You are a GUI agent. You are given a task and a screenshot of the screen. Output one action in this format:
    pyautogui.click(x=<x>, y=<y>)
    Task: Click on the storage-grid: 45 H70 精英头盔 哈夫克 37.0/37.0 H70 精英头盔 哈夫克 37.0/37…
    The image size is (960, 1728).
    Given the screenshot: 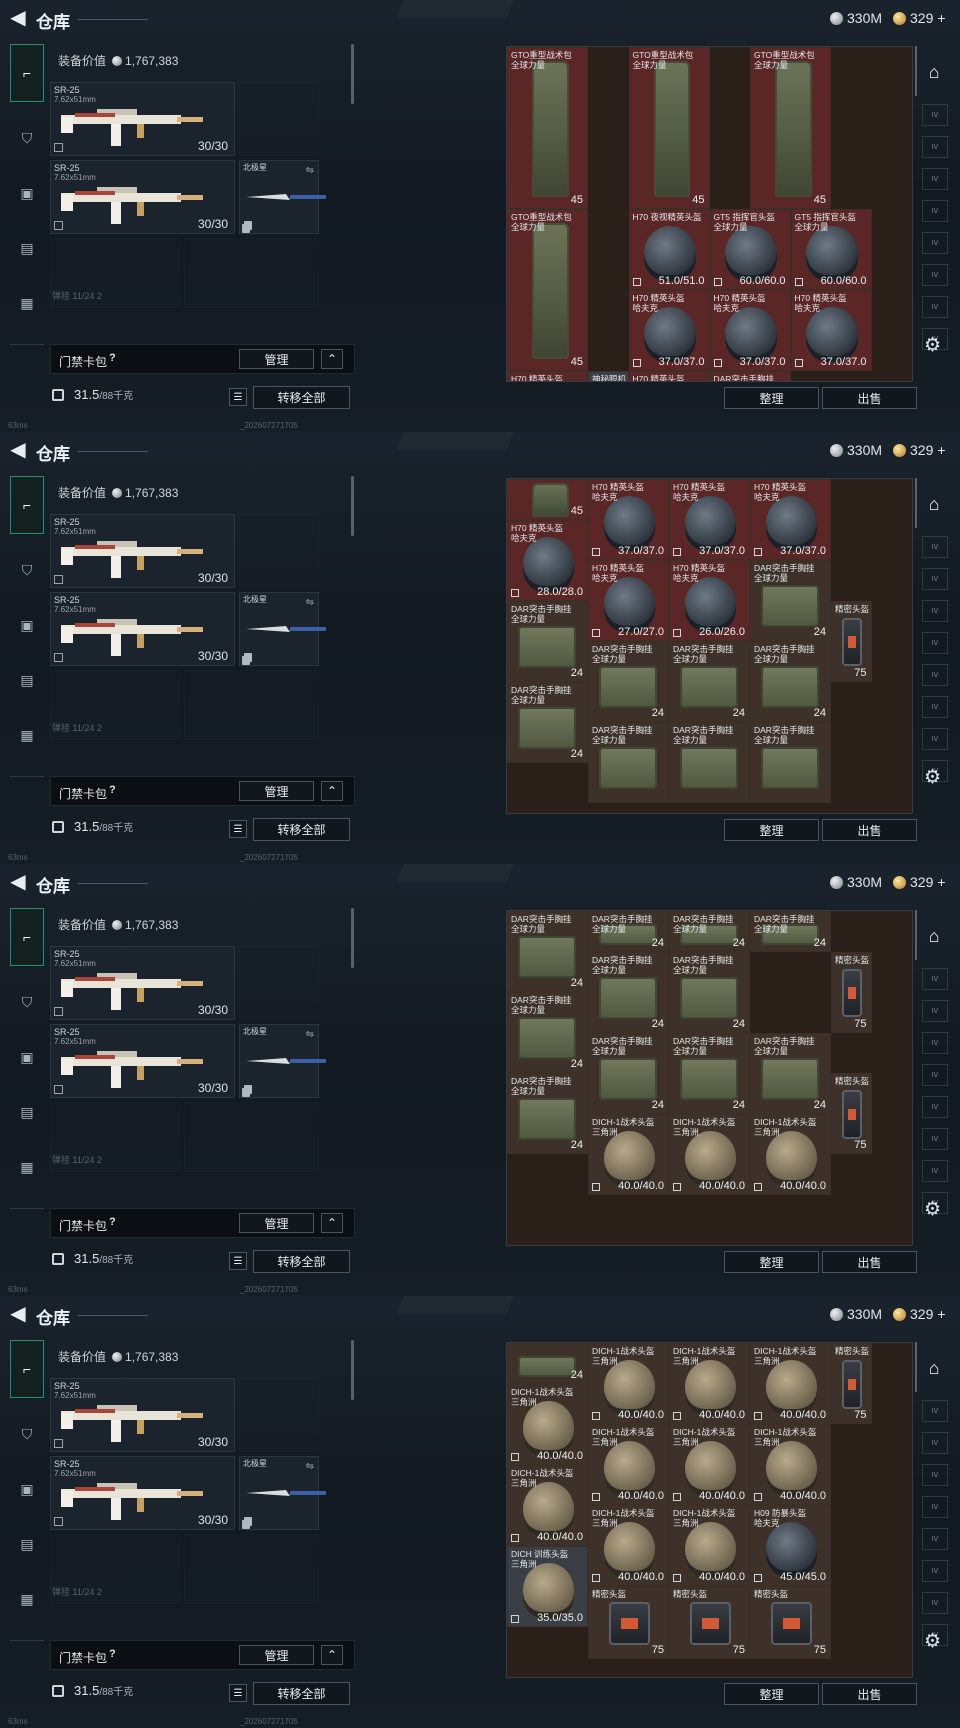 What is the action you would take?
    pyautogui.click(x=709, y=646)
    